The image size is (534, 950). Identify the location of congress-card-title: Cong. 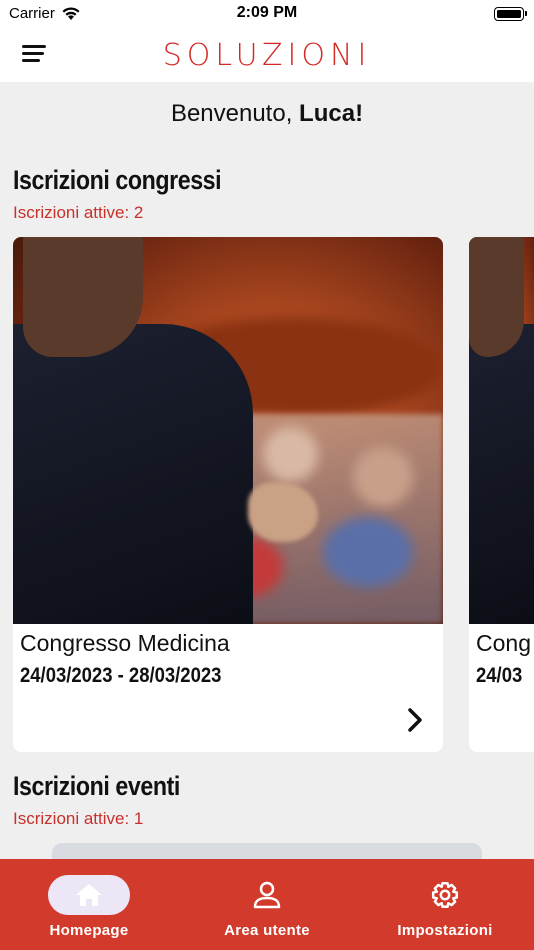
(503, 643).